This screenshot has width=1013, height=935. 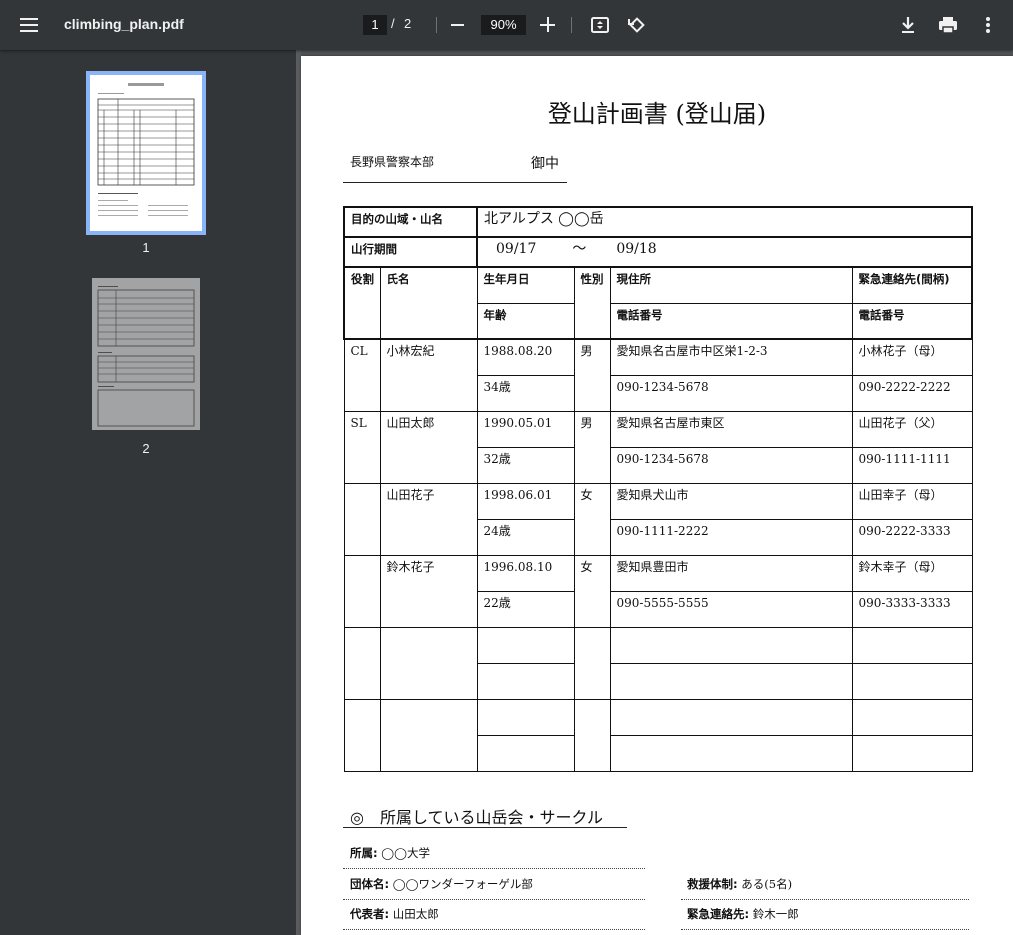 What do you see at coordinates (948, 25) in the screenshot?
I see `print-icon` at bounding box center [948, 25].